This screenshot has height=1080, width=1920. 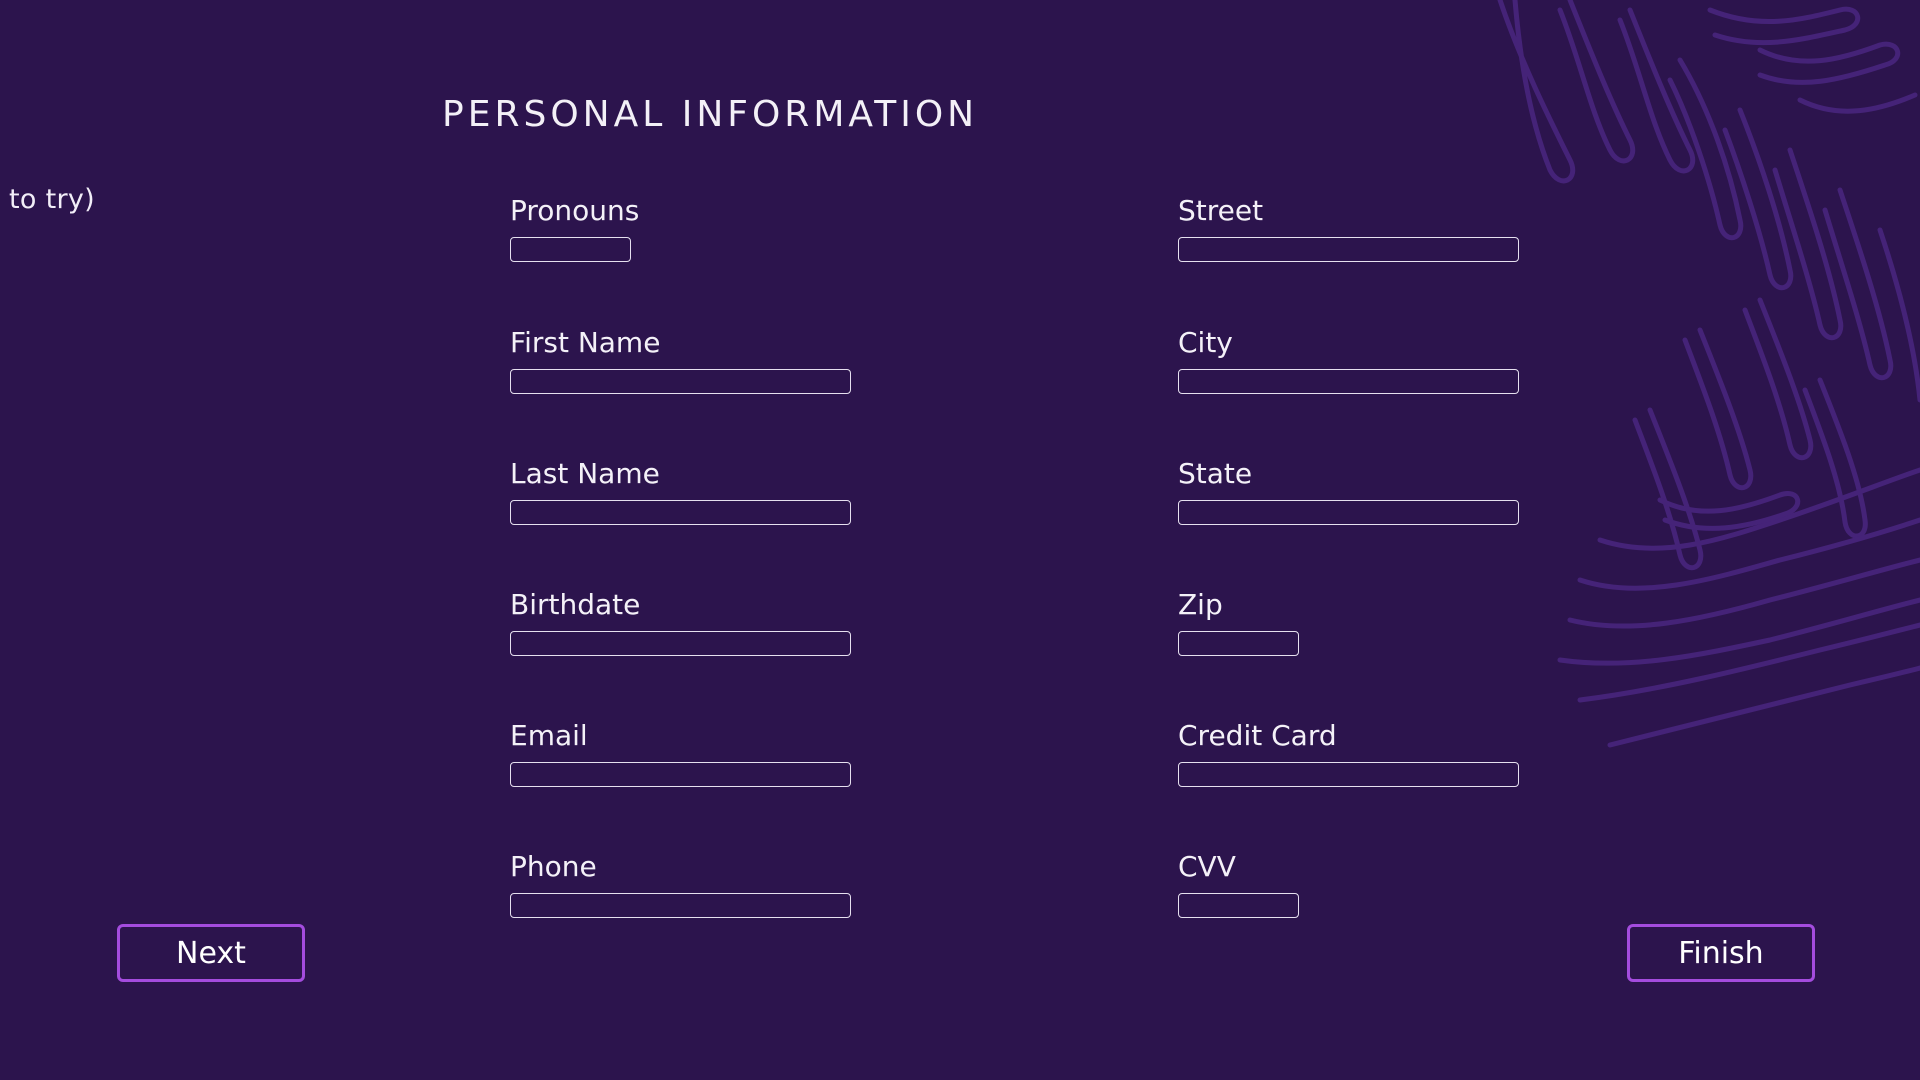 What do you see at coordinates (1215, 473) in the screenshot?
I see `state-label: State` at bounding box center [1215, 473].